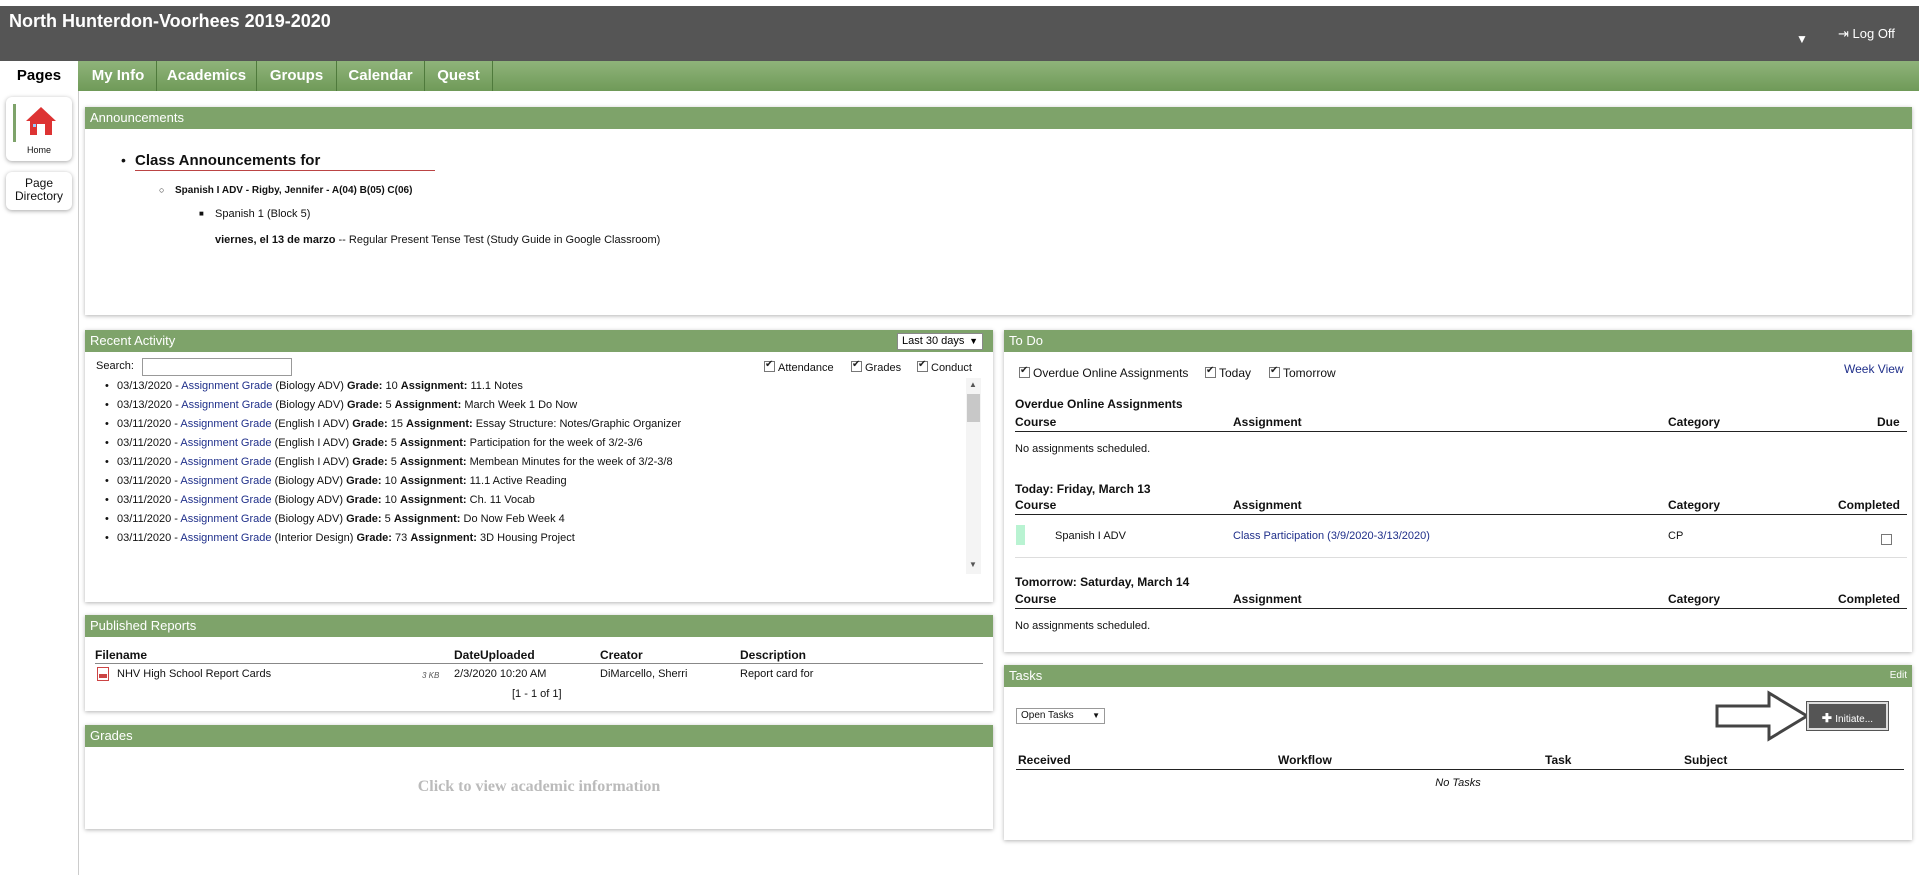  I want to click on today-checkbox, so click(1210, 371).